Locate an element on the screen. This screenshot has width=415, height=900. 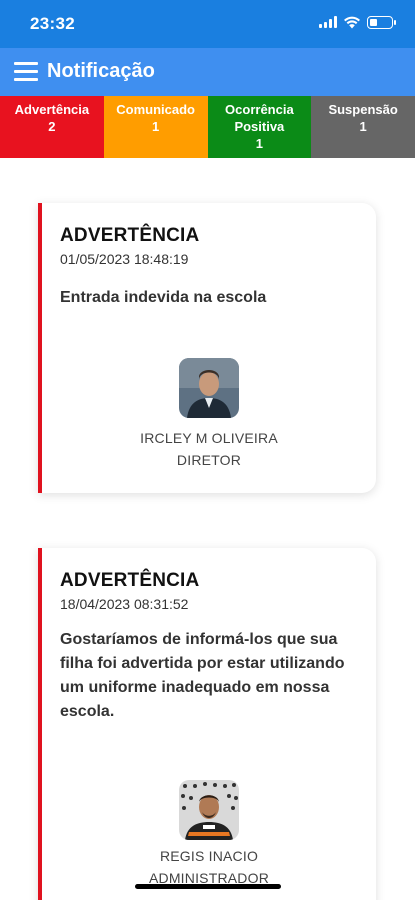
tab-label: Suspensão is located at coordinates (363, 109).